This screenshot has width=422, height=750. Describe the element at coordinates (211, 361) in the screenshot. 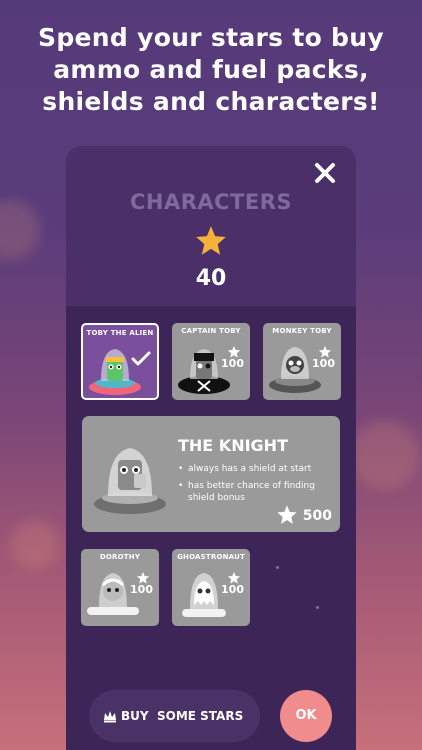

I see `character-card-captain-toby: CAPTAIN TOBY 100` at that location.